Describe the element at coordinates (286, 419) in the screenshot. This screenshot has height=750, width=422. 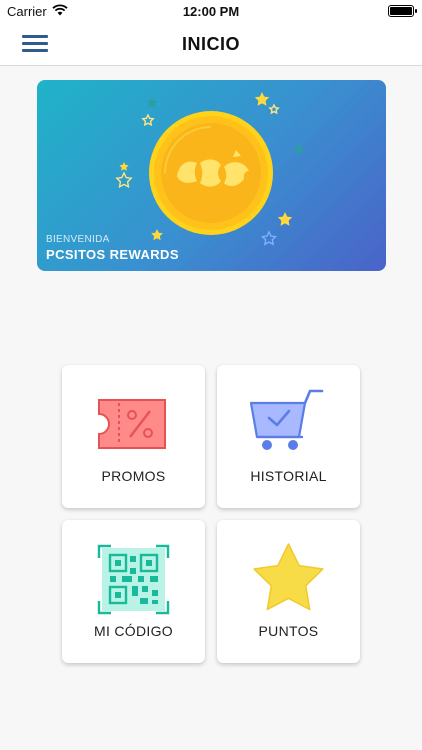
I see `shopping-cart-check-icon` at that location.